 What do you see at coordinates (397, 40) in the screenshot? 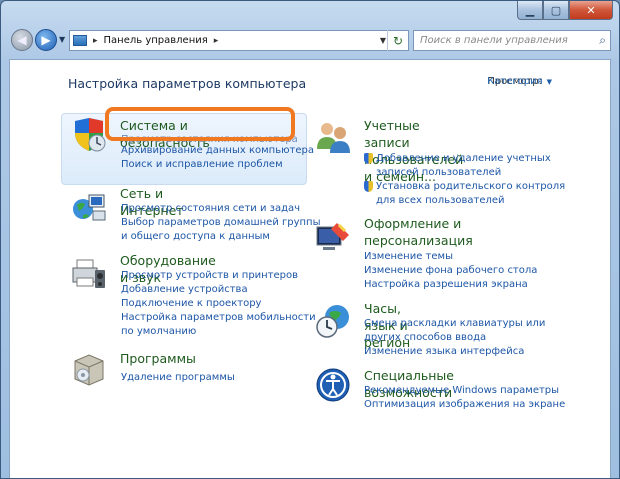
I see `refresh-icon: ↻` at bounding box center [397, 40].